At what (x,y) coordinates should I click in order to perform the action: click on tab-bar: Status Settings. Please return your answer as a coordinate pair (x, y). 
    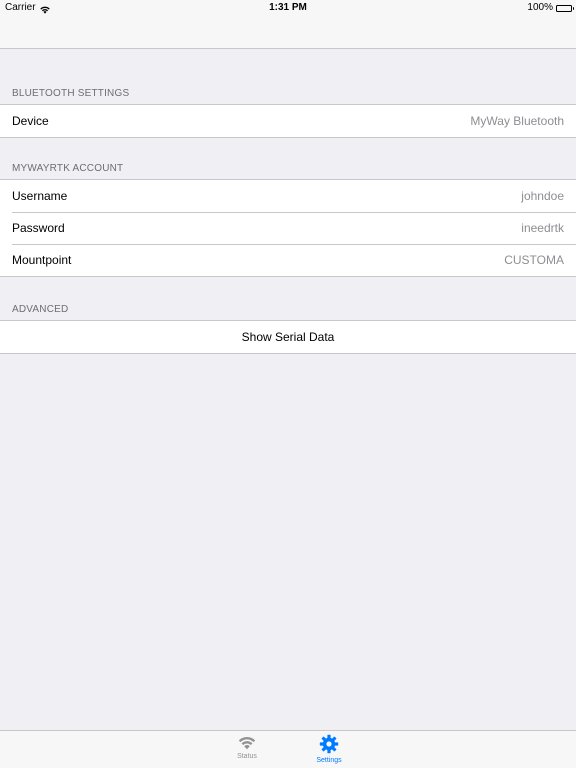
    Looking at the image, I should click on (288, 749).